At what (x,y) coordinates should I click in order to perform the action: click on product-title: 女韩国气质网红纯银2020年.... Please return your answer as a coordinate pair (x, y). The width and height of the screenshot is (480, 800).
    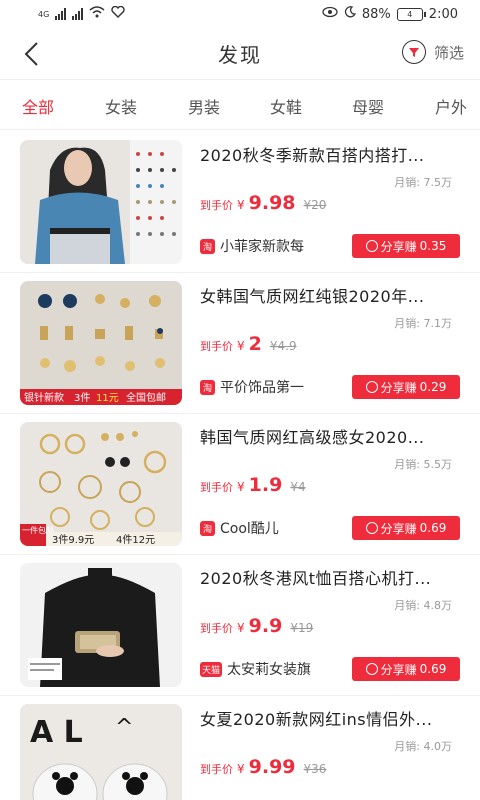
    Looking at the image, I should click on (331, 295).